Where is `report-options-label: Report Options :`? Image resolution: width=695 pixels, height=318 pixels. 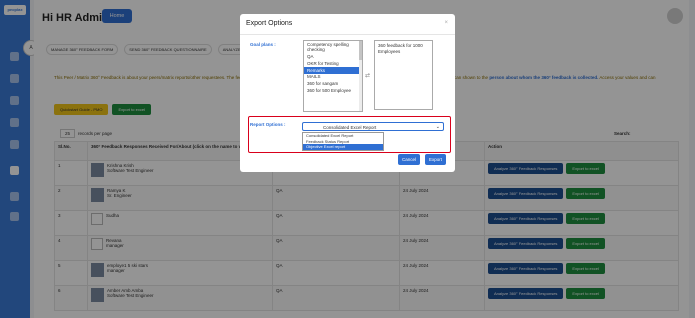
report-options-label: Report Options : is located at coordinates (268, 124).